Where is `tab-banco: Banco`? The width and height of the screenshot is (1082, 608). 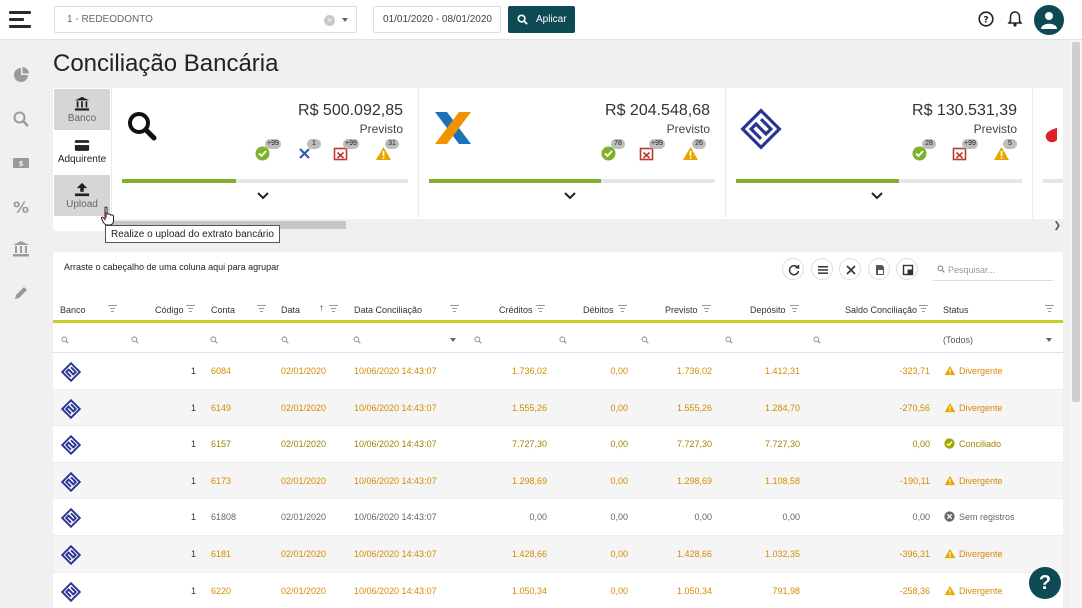
tab-banco: Banco is located at coordinates (82, 109).